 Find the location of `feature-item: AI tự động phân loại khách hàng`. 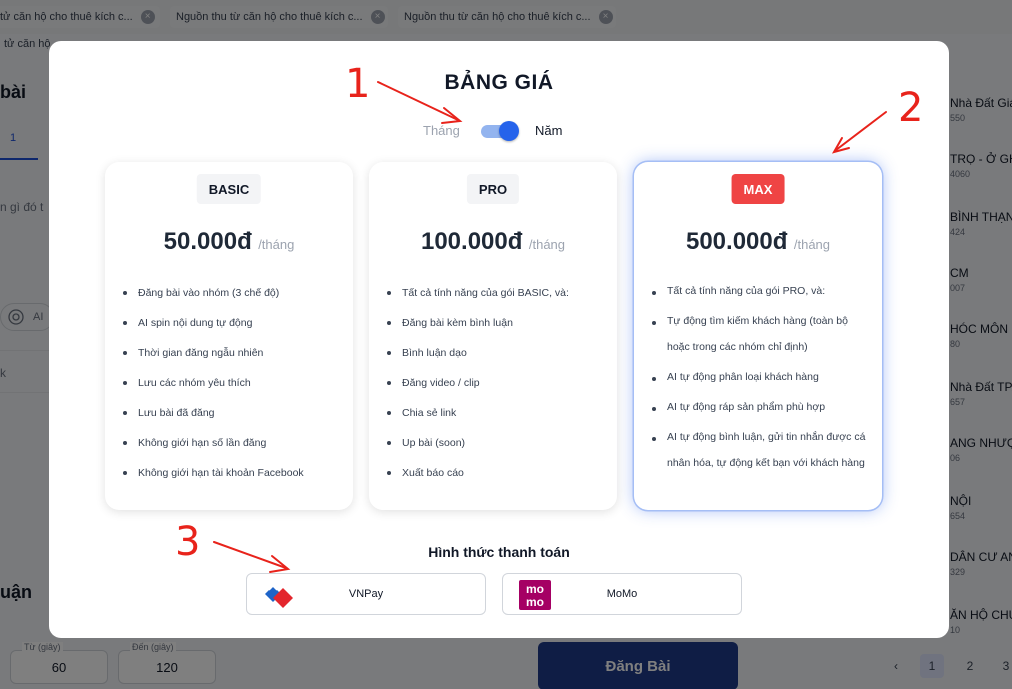

feature-item: AI tự động phân loại khách hàng is located at coordinates (760, 377).